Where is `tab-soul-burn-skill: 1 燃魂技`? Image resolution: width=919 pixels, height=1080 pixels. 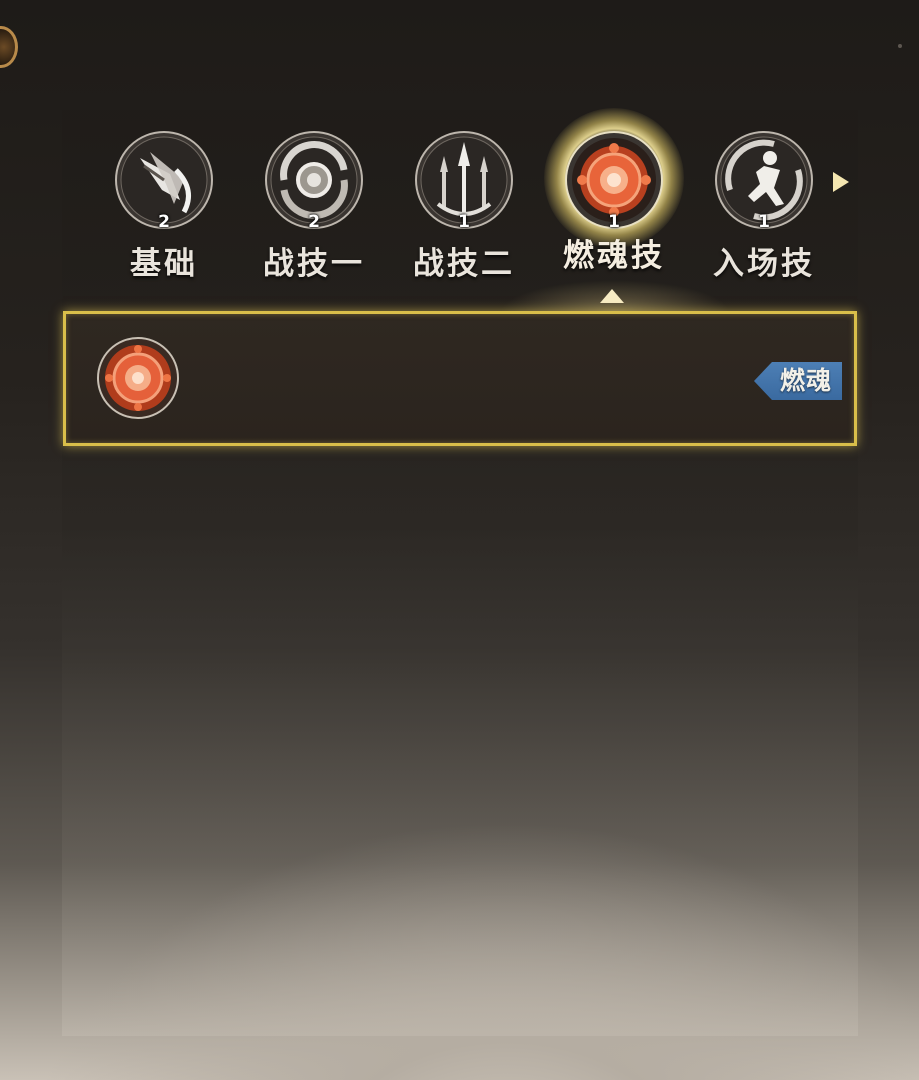 tab-soul-burn-skill: 1 燃魂技 is located at coordinates (614, 198).